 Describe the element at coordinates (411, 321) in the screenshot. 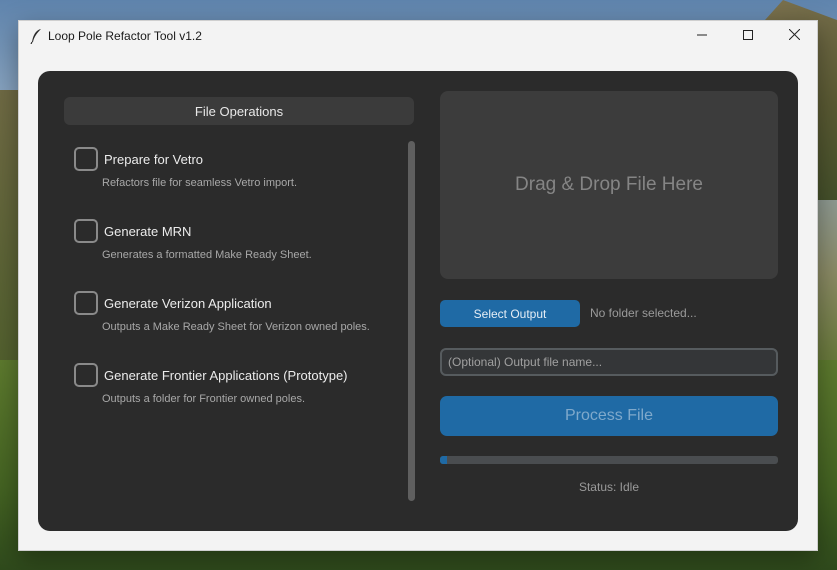

I see `operations-scrollbar` at that location.